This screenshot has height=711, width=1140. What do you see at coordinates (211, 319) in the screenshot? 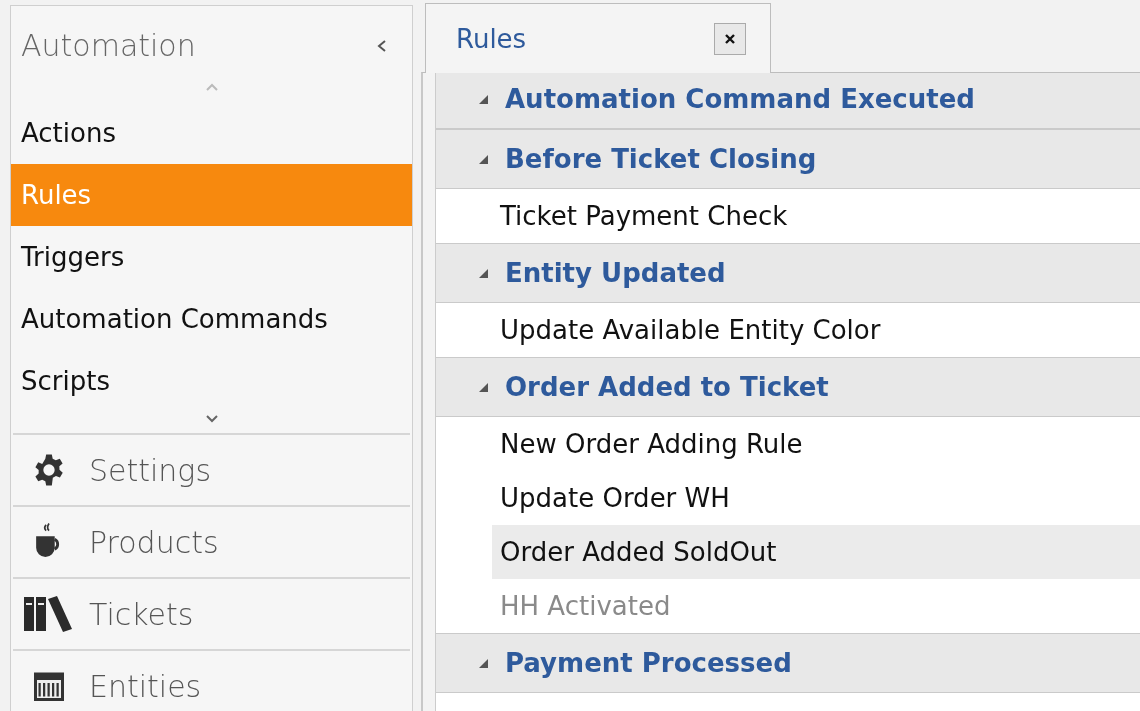
I see `nav-item: Automation Commands` at bounding box center [211, 319].